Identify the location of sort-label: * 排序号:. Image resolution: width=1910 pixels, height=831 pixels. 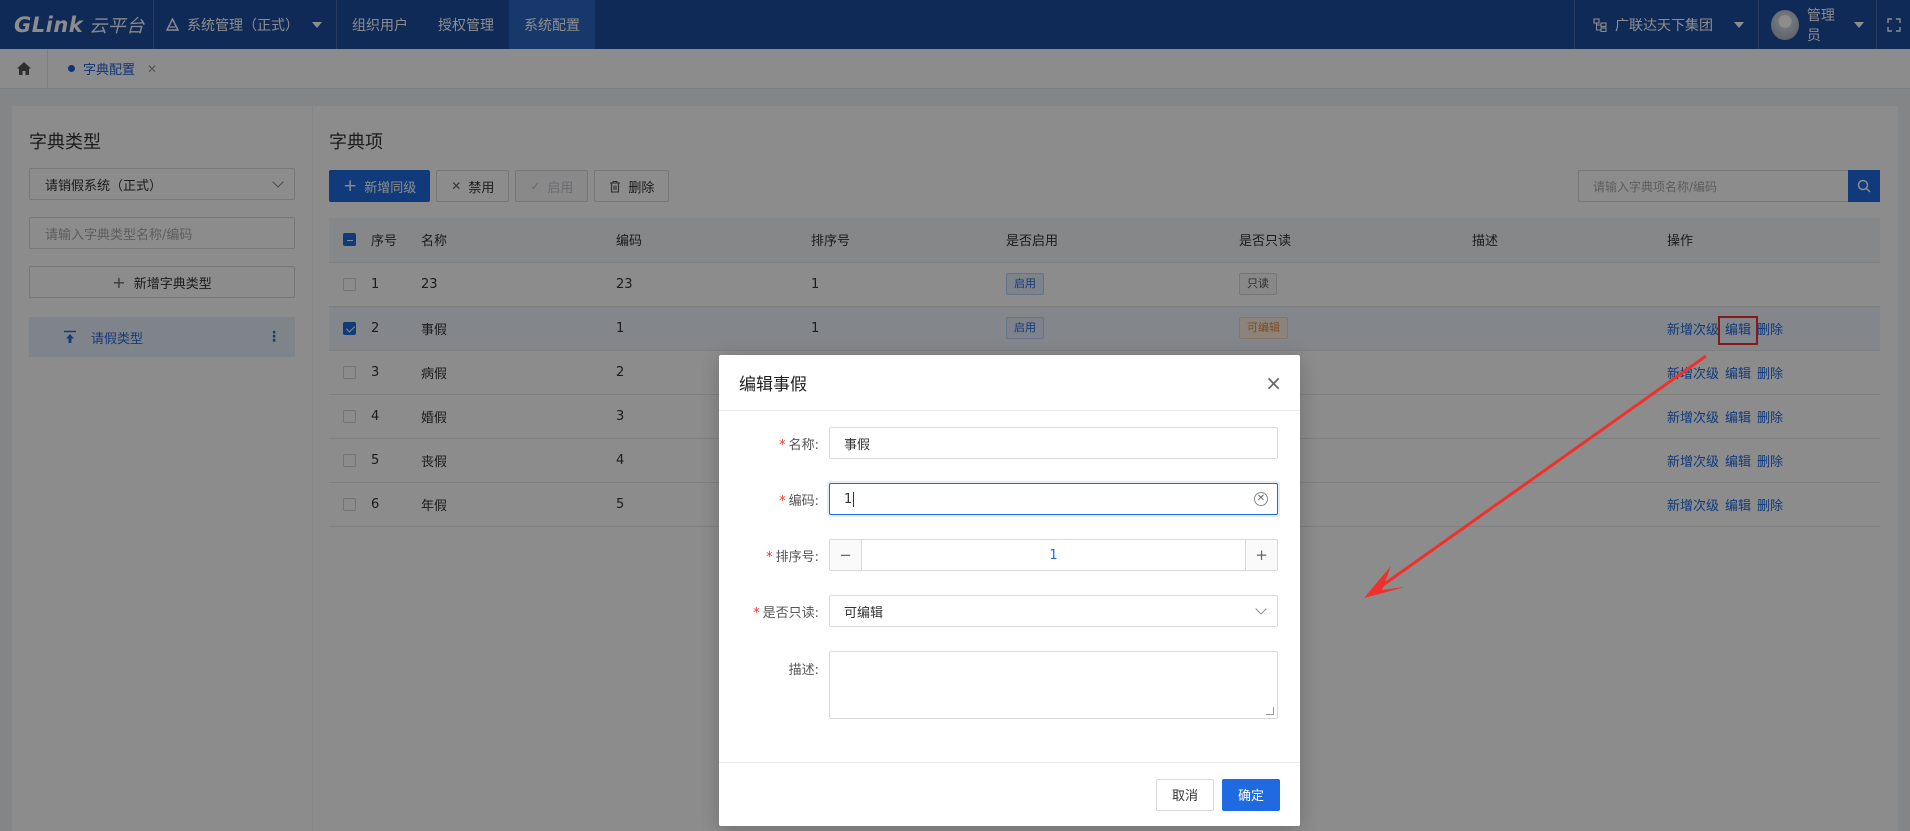
(792, 557).